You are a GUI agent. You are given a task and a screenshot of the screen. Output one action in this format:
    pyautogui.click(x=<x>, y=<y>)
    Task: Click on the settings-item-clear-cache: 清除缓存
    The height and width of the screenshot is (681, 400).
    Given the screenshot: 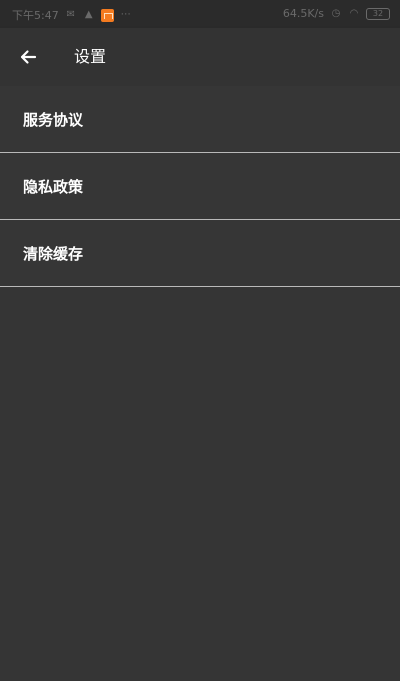 What is the action you would take?
    pyautogui.click(x=200, y=253)
    